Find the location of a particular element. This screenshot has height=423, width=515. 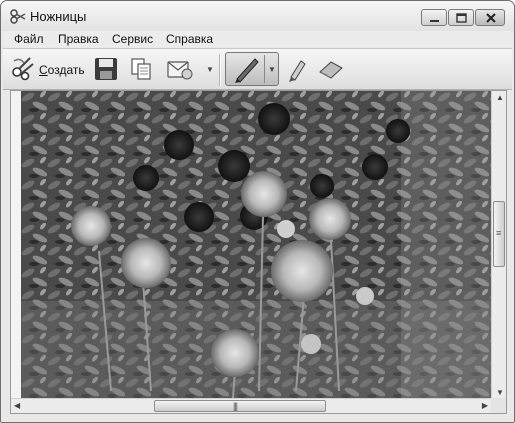

eraser-icon is located at coordinates (331, 70).